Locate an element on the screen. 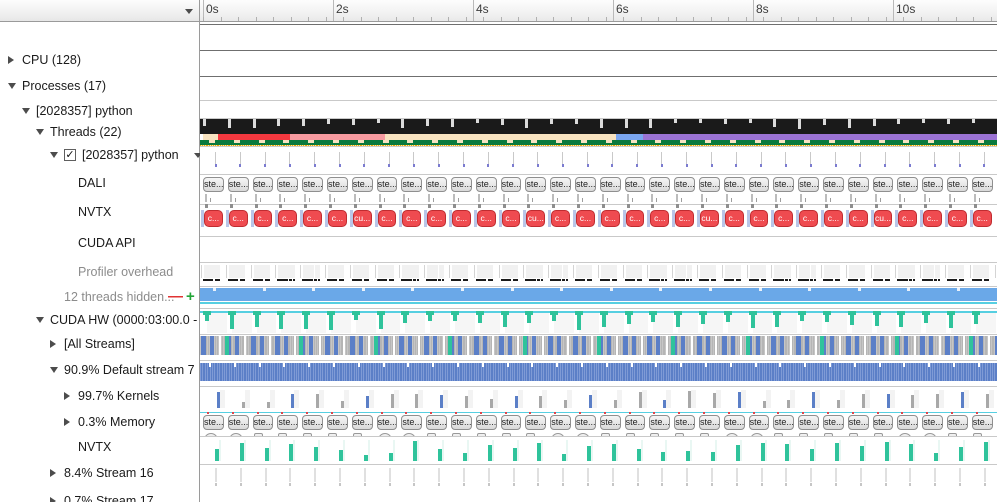 This screenshot has width=997, height=502. hide-threads-minus-button: — is located at coordinates (175, 296).